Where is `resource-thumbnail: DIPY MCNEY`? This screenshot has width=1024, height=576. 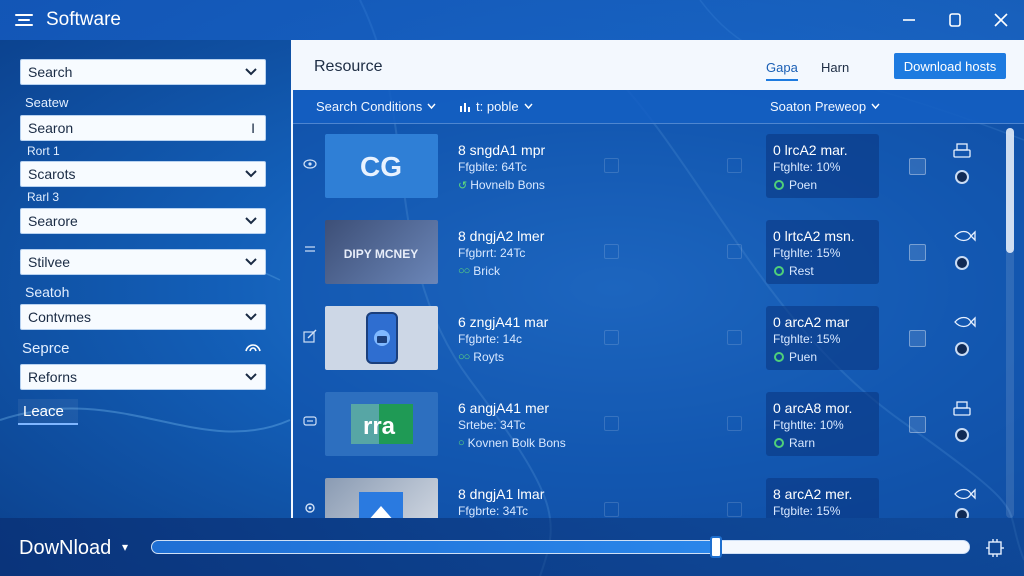
resource-thumbnail: DIPY MCNEY is located at coordinates (381, 252).